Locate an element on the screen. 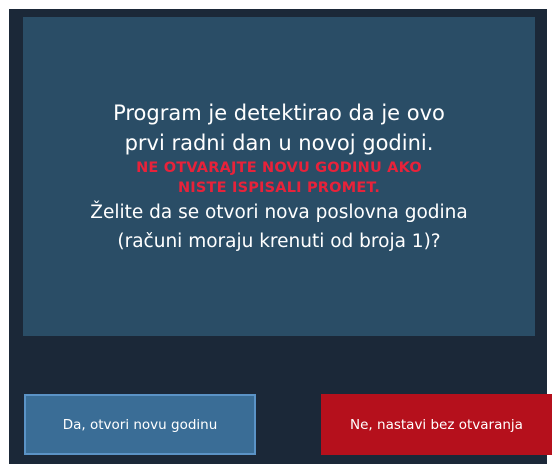 Image resolution: width=556 pixels, height=464 pixels. continue-without-opening-button: Ne, nastavi bez otvaranja is located at coordinates (436, 424).